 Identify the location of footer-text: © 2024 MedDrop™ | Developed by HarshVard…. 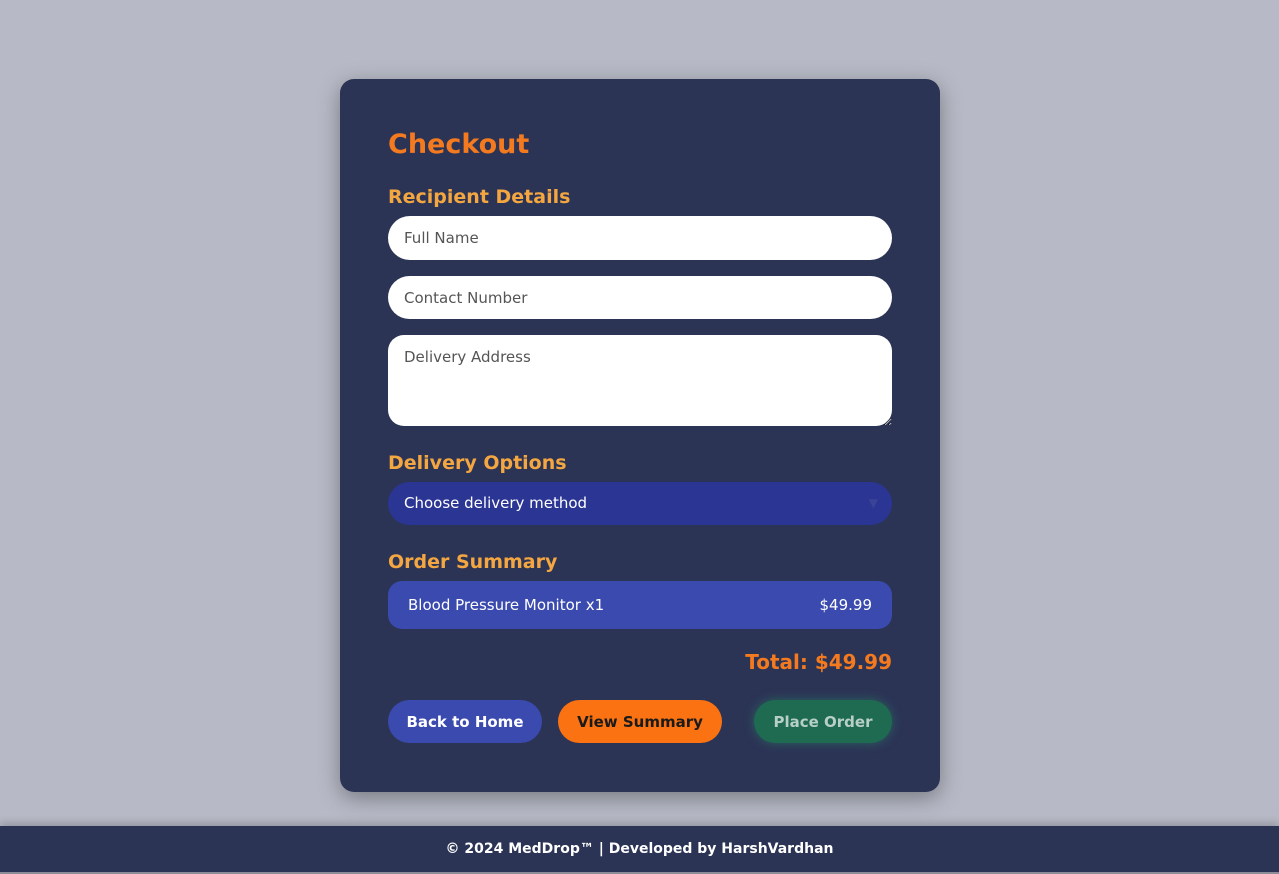
(639, 849).